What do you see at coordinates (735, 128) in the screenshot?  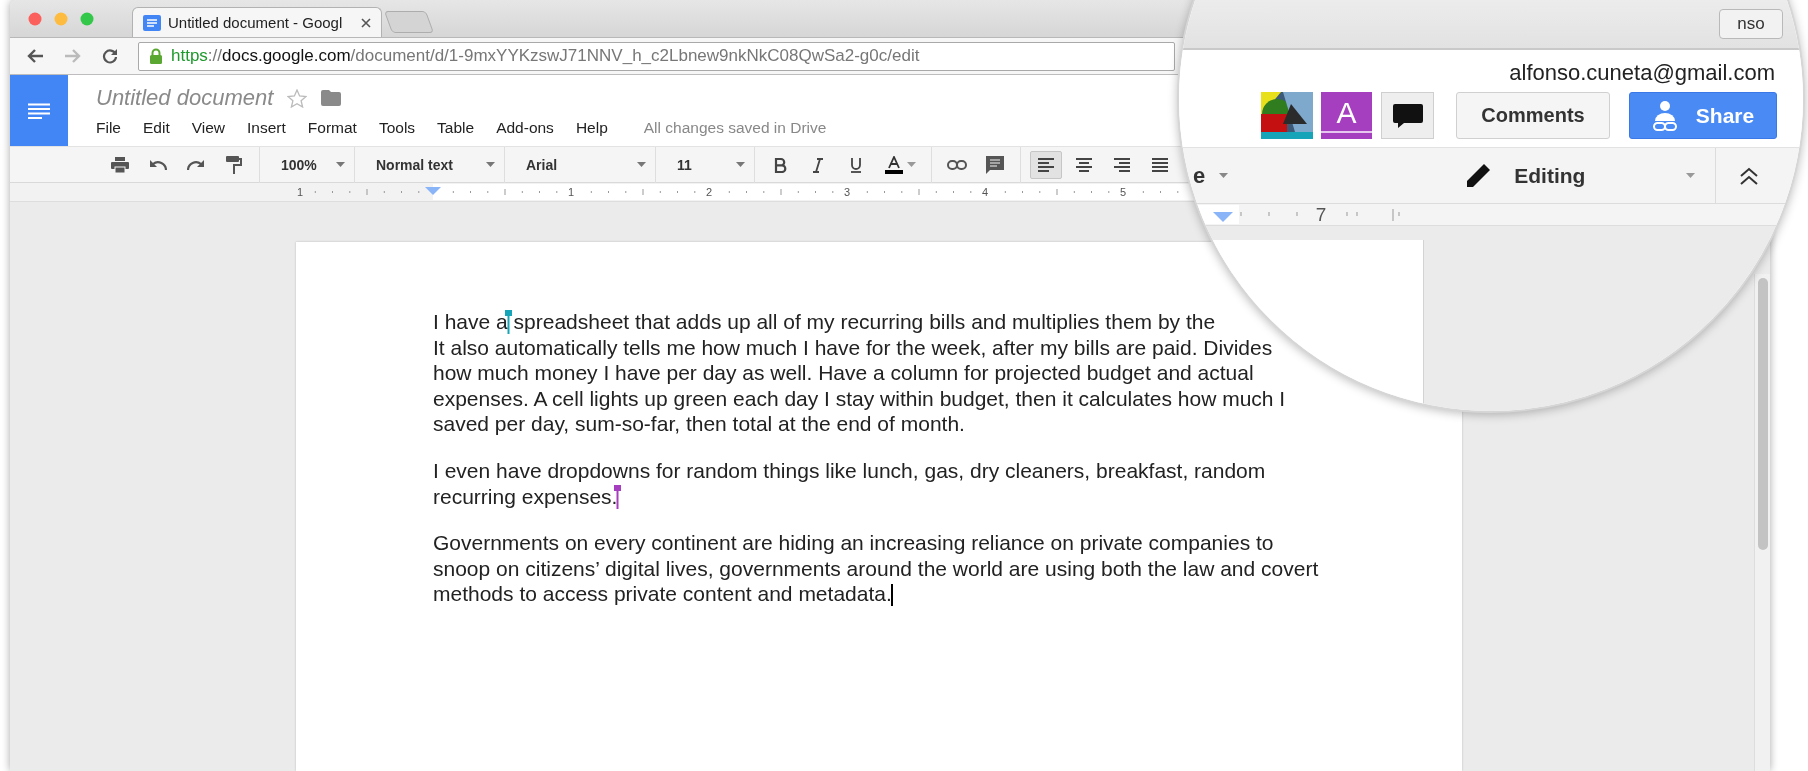 I see `save-status: All changes saved in Drive` at bounding box center [735, 128].